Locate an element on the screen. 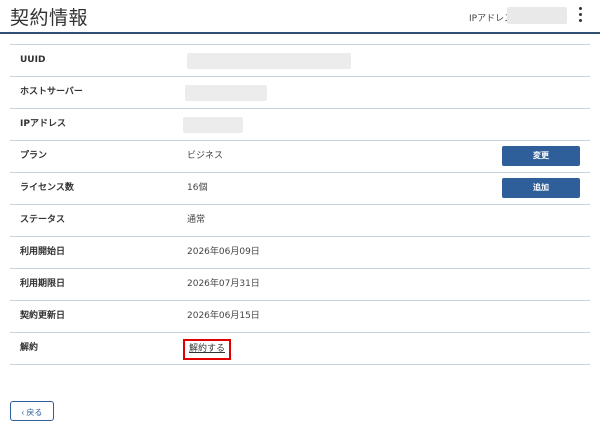 This screenshot has height=433, width=600. change-plan-button: 変更 is located at coordinates (541, 156).